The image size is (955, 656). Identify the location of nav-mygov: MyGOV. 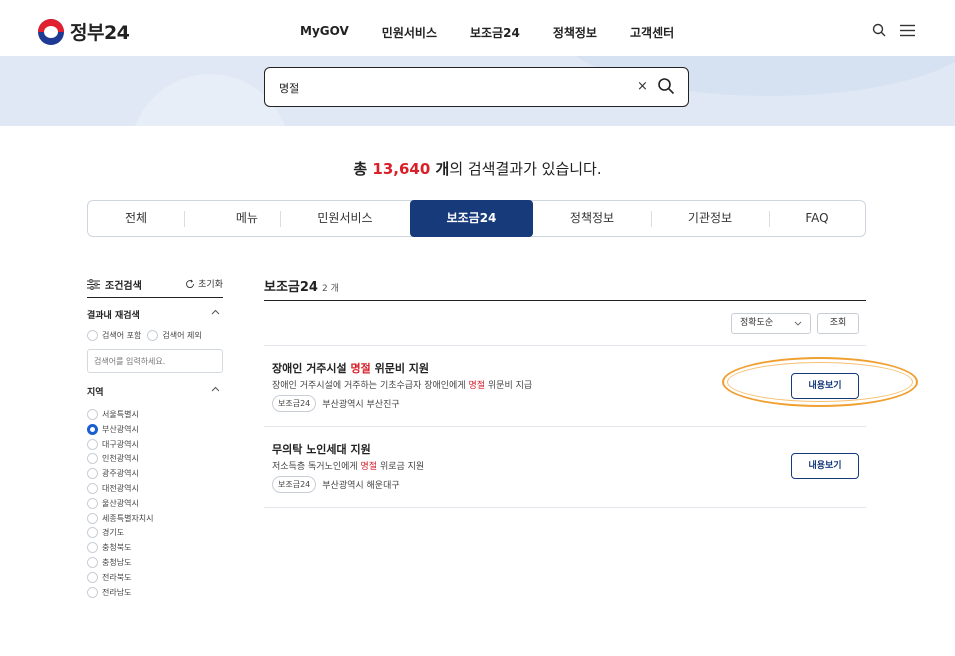
(324, 32).